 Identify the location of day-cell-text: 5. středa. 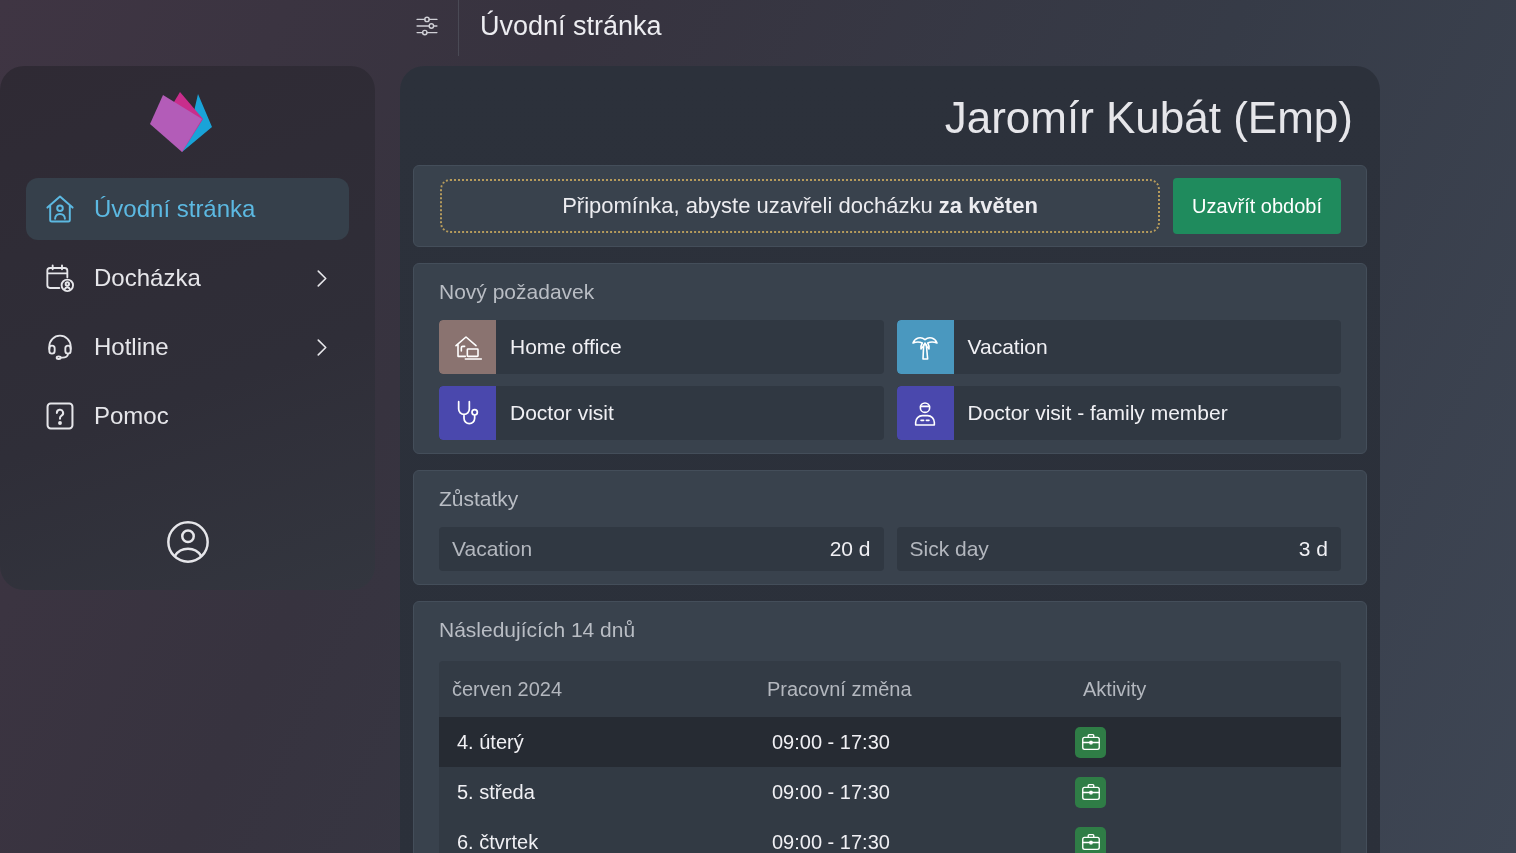
(496, 792).